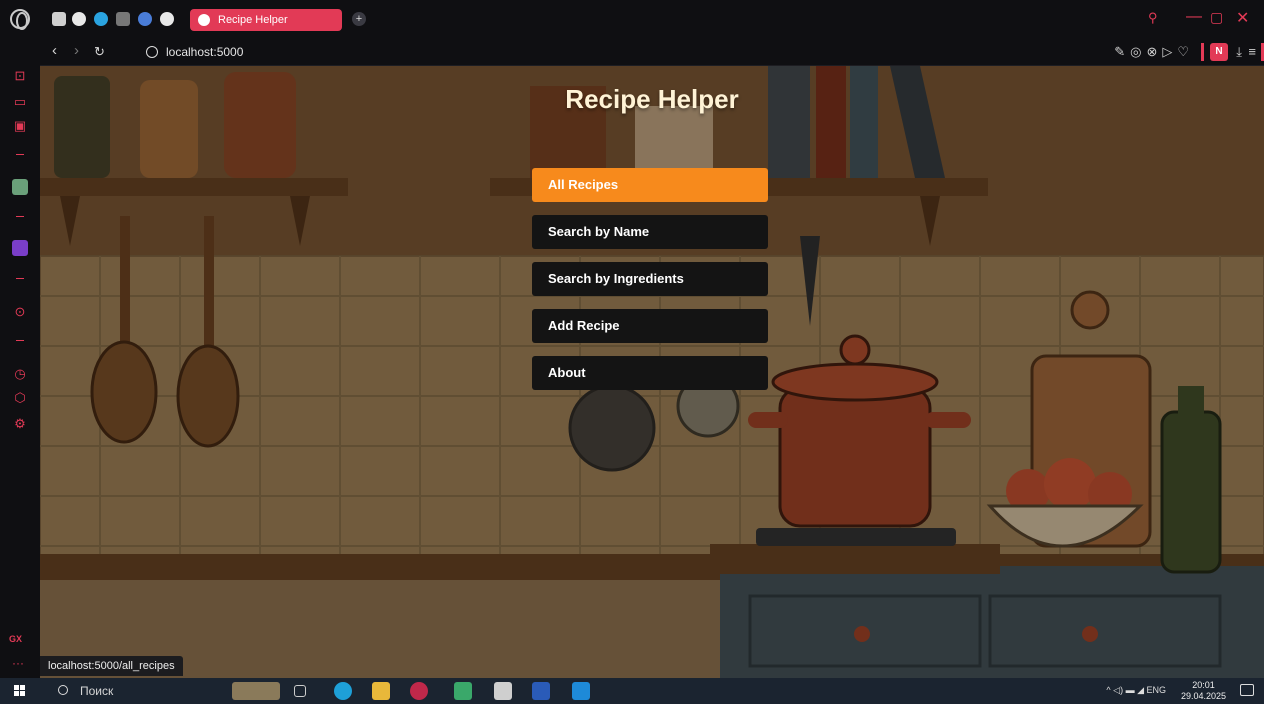 This screenshot has width=1264, height=704. What do you see at coordinates (359, 19) in the screenshot?
I see `new-tab-button: +` at bounding box center [359, 19].